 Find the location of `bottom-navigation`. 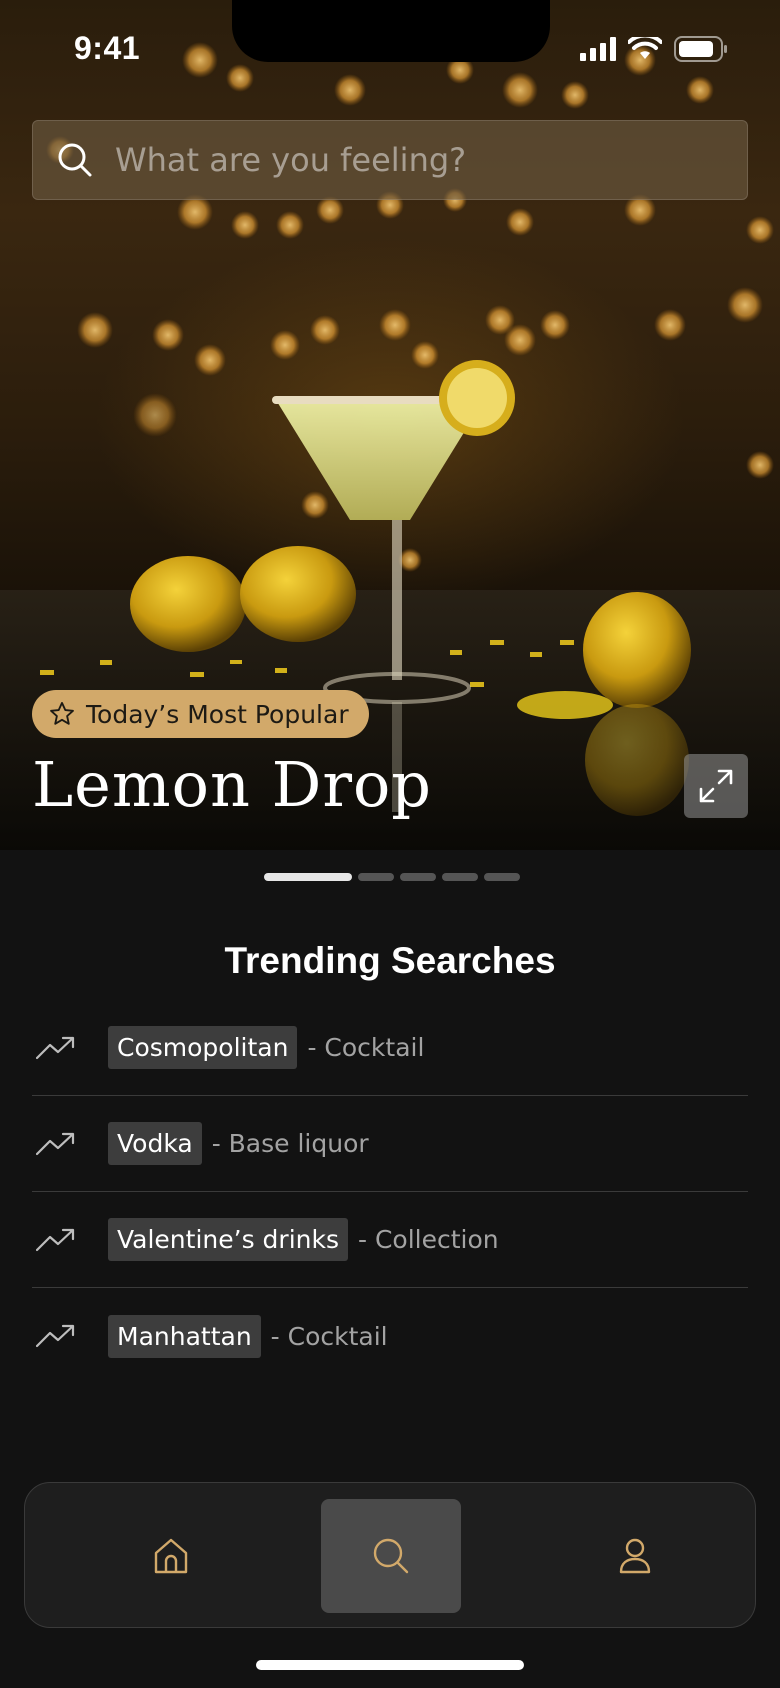

bottom-navigation is located at coordinates (390, 1555).